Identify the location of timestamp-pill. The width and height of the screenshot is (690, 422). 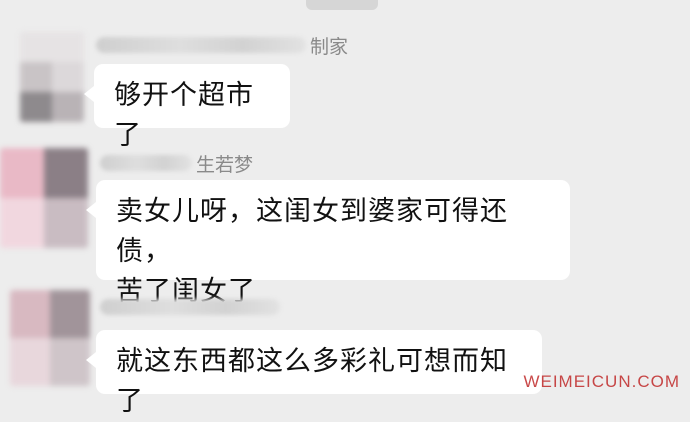
(342, 5).